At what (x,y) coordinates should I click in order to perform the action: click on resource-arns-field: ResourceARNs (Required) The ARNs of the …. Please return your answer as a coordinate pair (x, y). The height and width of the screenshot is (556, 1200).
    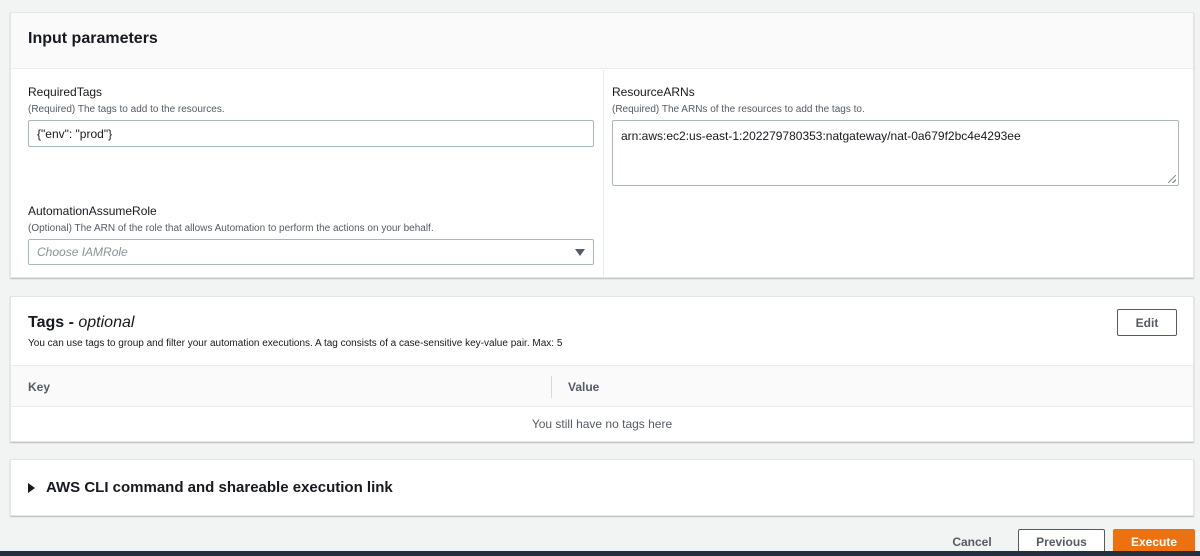
    Looking at the image, I should click on (895, 135).